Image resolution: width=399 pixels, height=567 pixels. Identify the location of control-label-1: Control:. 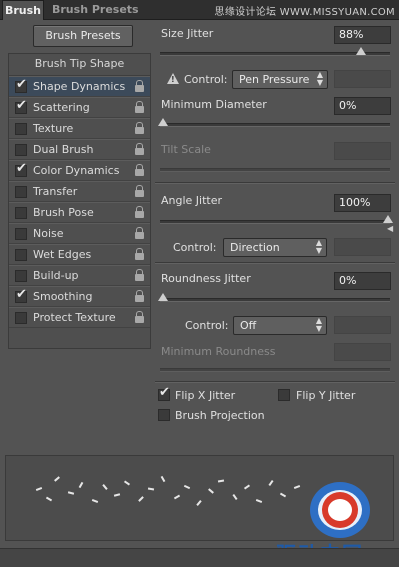
(206, 79).